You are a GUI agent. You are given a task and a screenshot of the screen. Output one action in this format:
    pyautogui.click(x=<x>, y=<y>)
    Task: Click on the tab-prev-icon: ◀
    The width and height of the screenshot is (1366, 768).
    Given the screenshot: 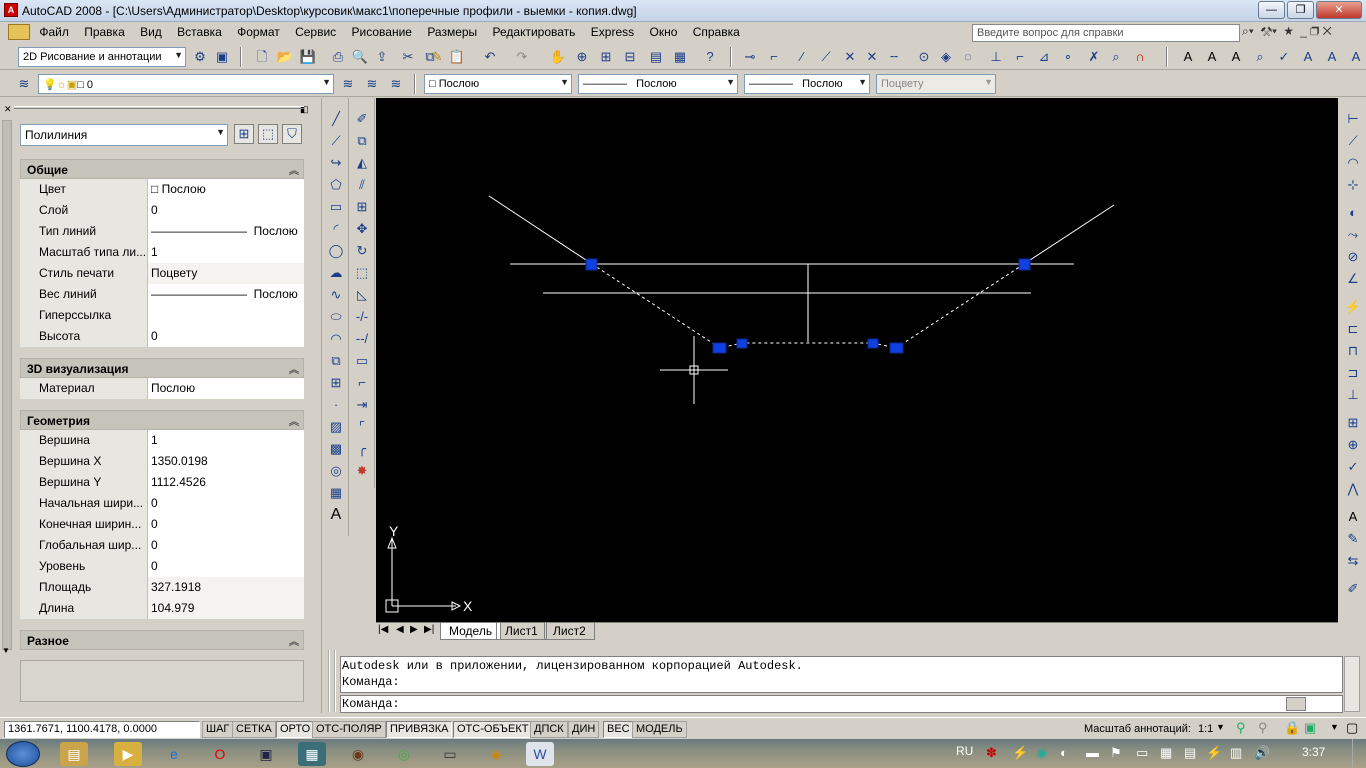 What is the action you would take?
    pyautogui.click(x=400, y=629)
    